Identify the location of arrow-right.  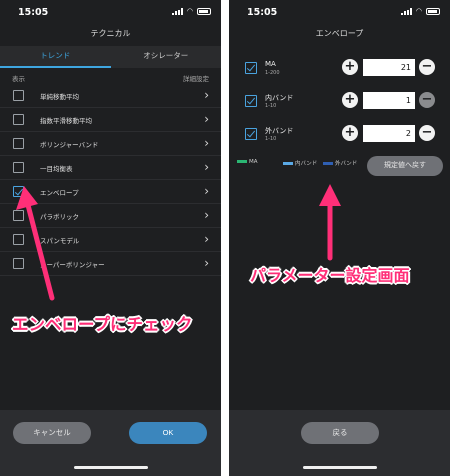
(330, 222).